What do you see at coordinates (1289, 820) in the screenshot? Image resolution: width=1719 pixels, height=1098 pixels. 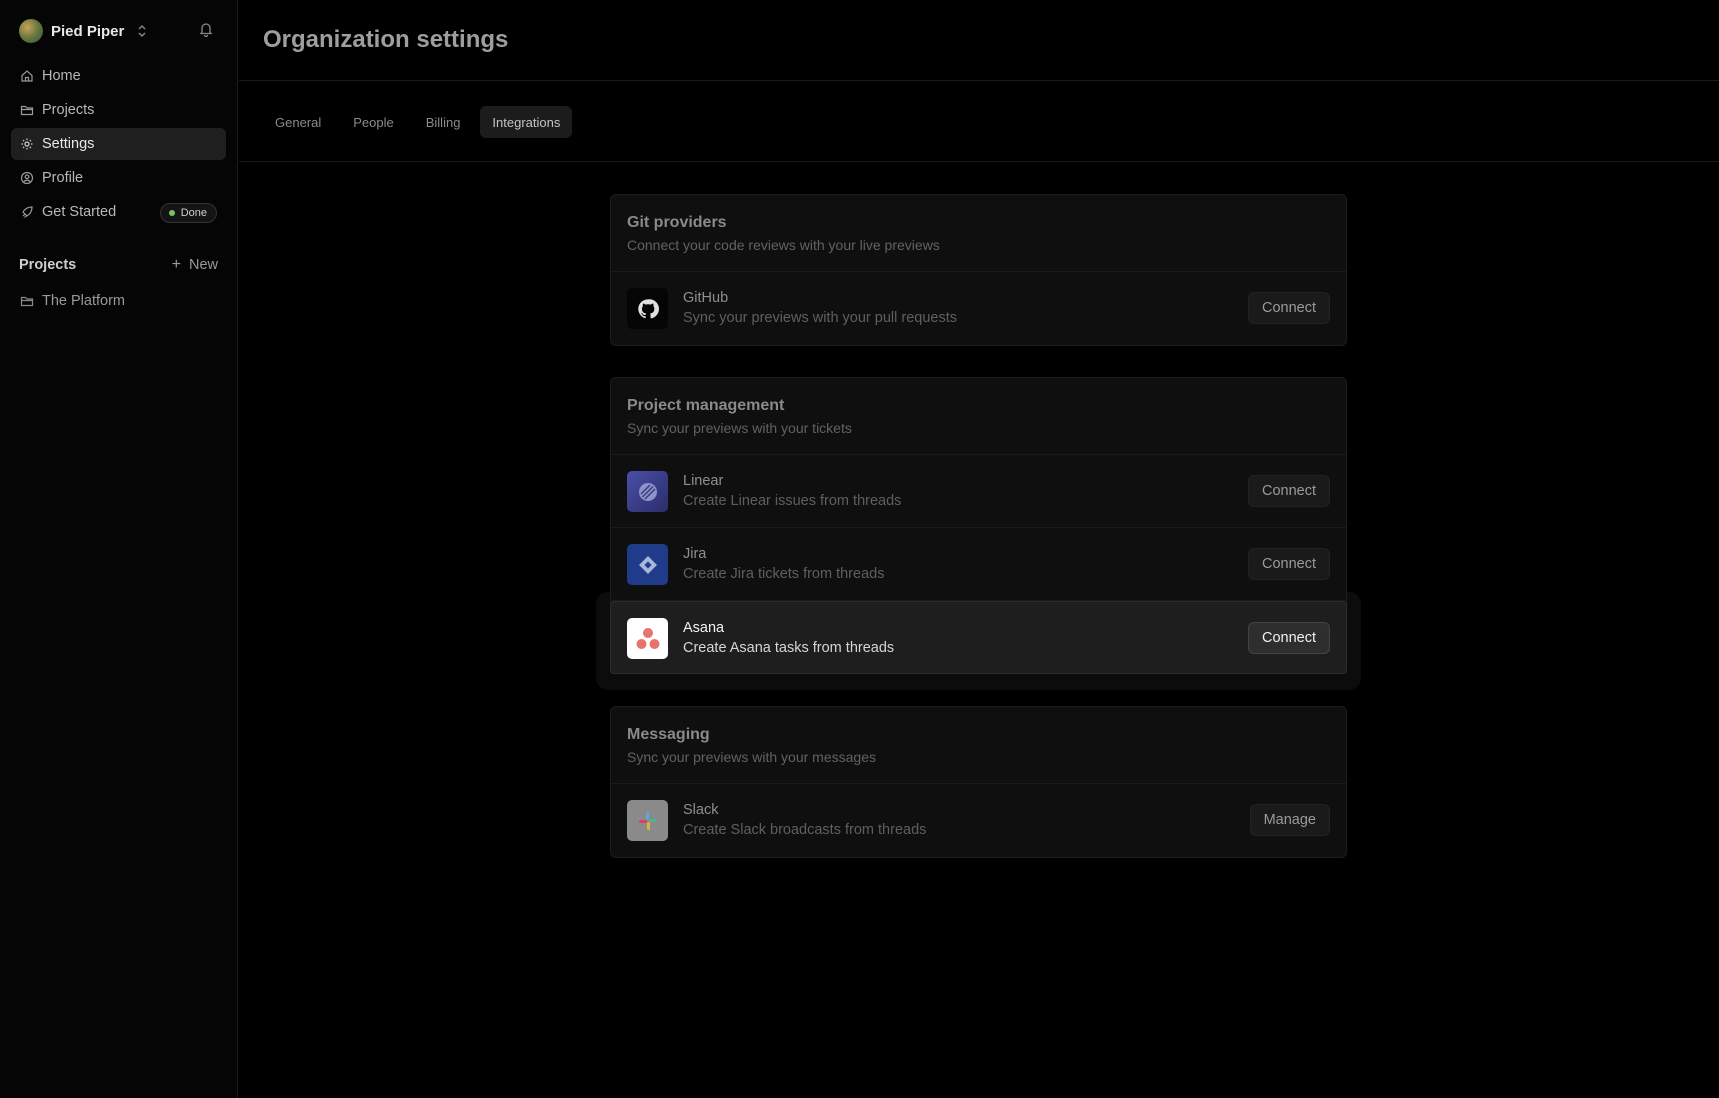 I see `manage-slack-button: Manage` at bounding box center [1289, 820].